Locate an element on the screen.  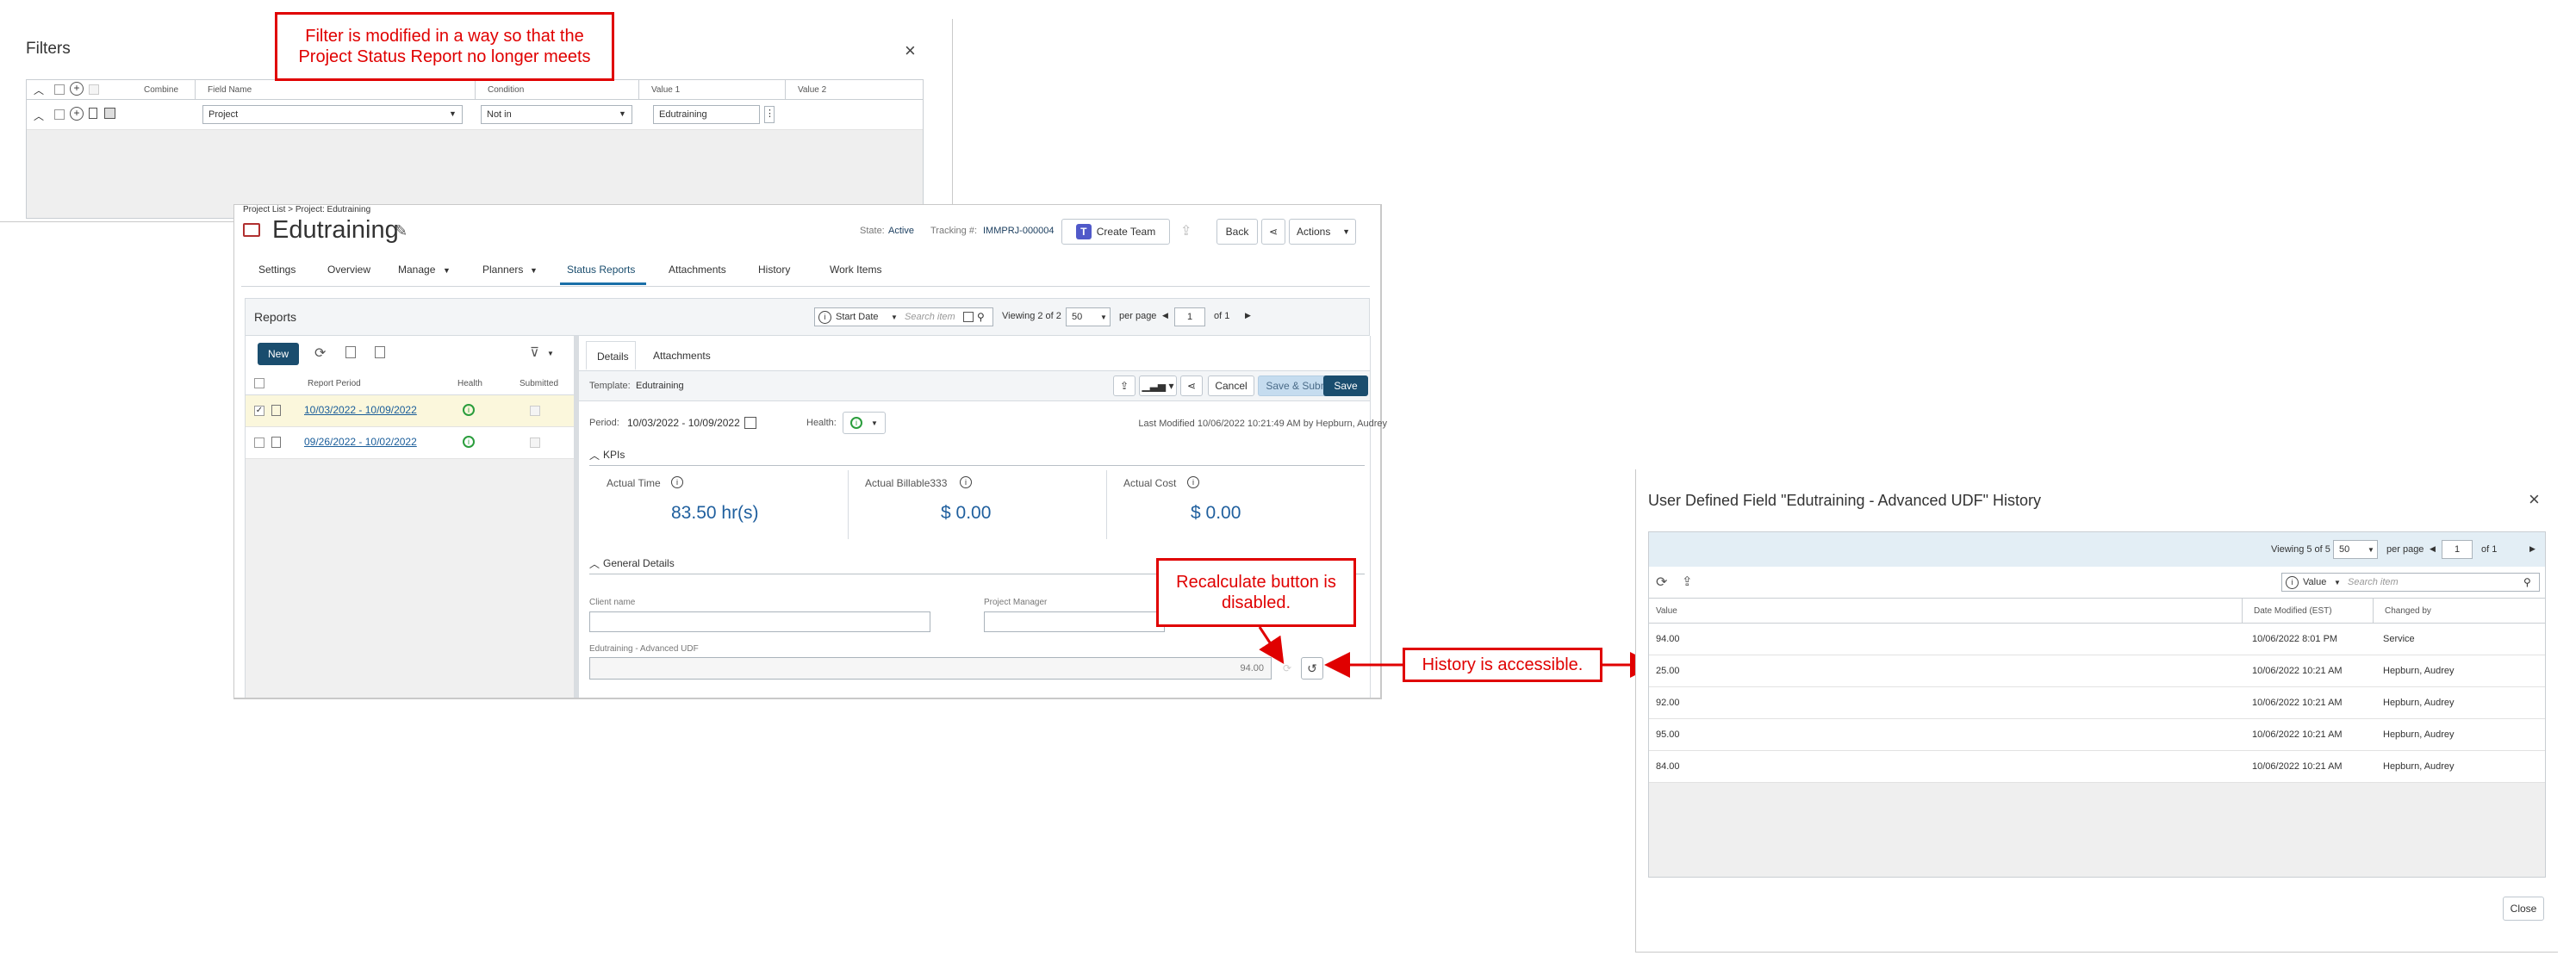
value-cell: 25.00 is located at coordinates (1668, 671).